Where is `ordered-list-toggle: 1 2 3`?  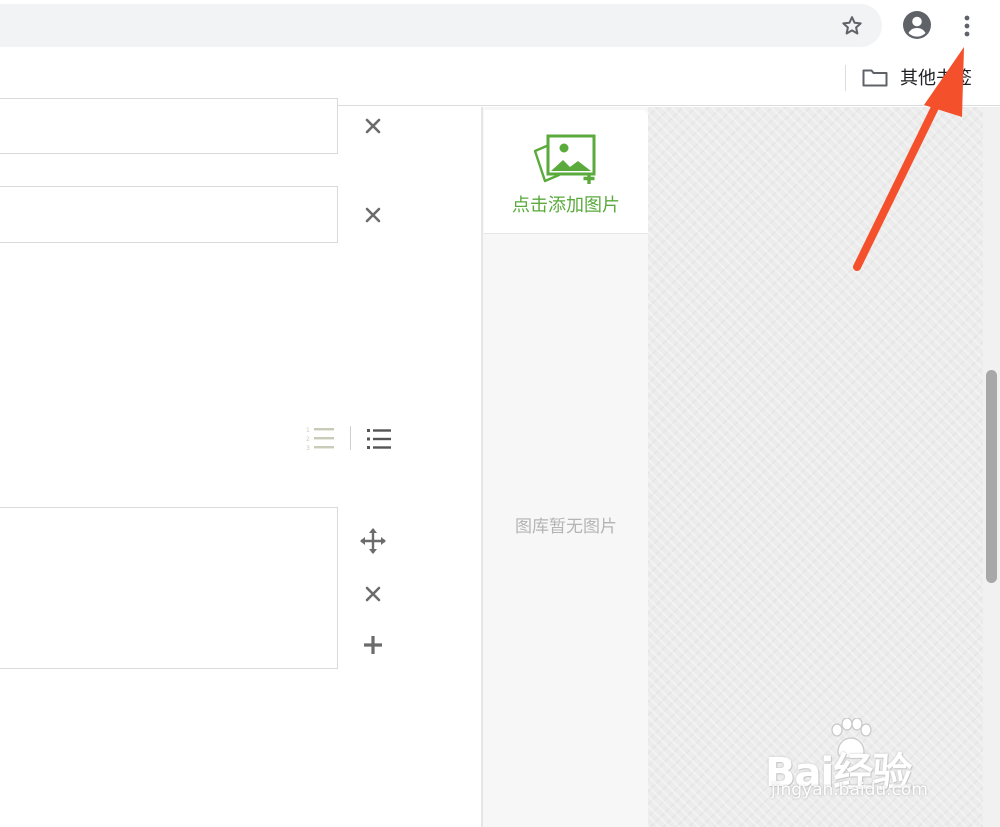
ordered-list-toggle: 1 2 3 is located at coordinates (321, 439).